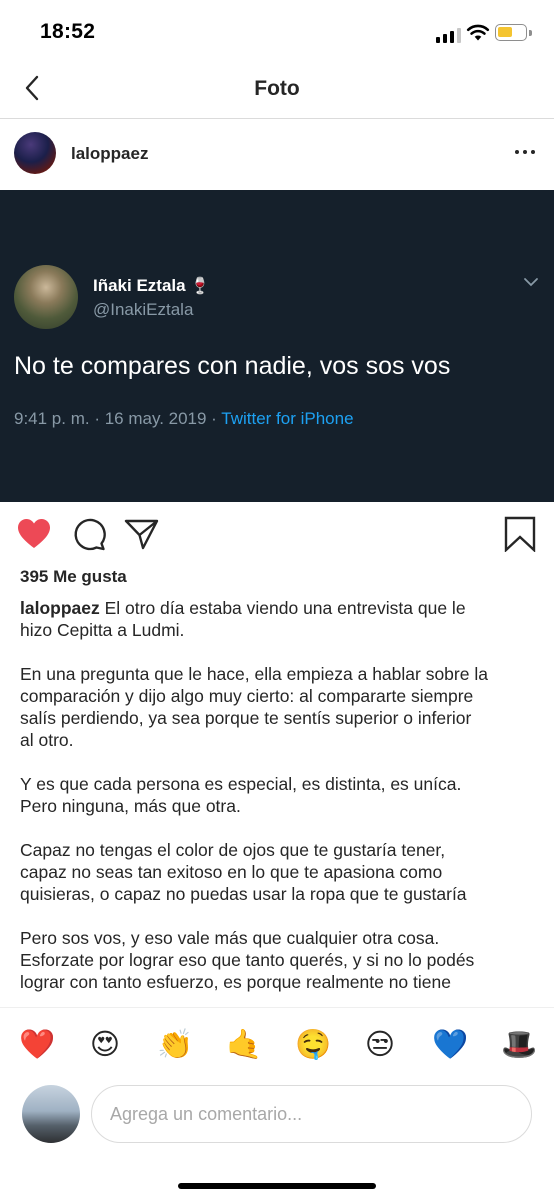 The image size is (554, 1200). Describe the element at coordinates (47, 740) in the screenshot. I see `caption-line: al otro.` at that location.